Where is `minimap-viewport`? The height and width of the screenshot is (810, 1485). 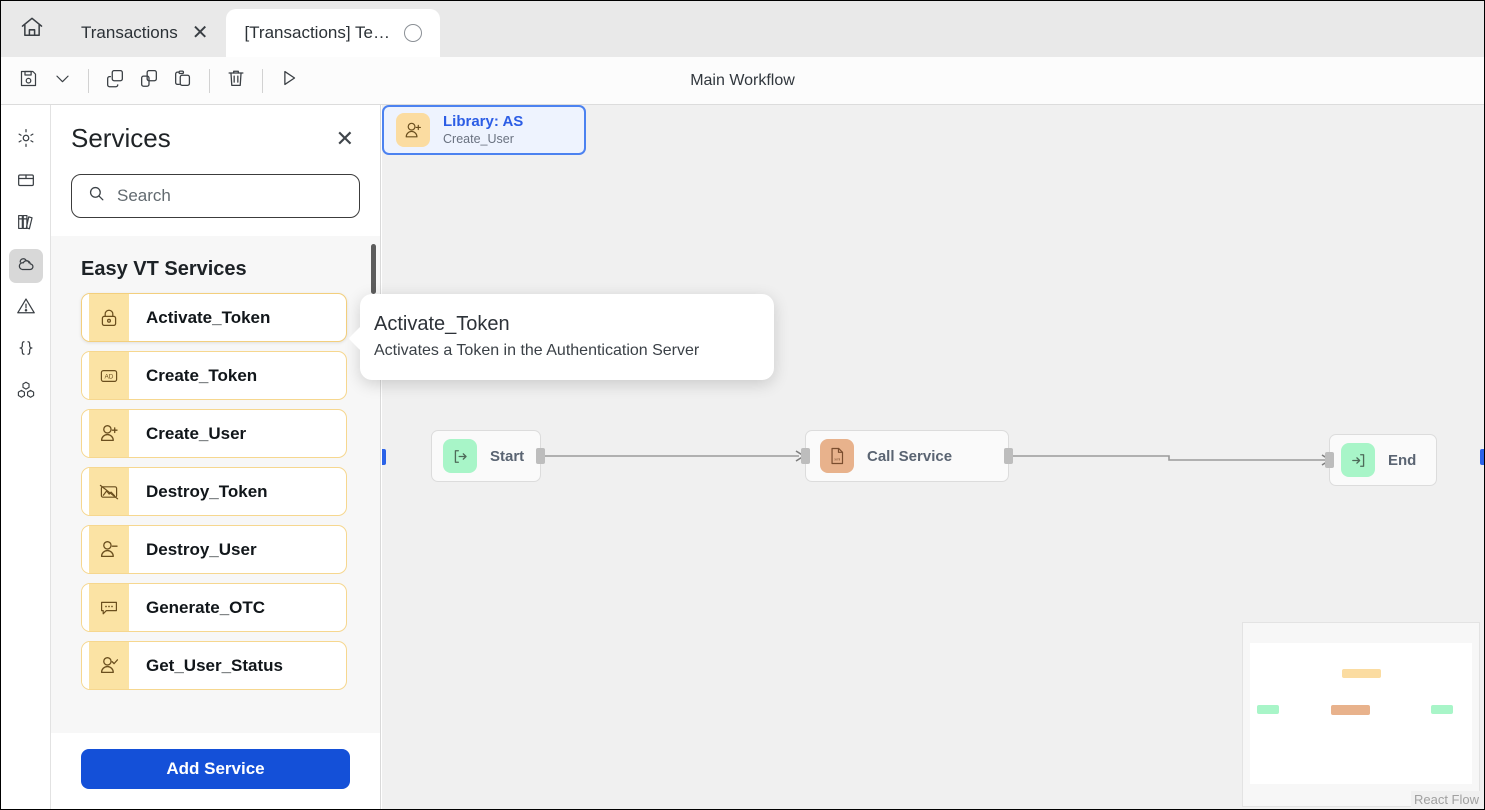 minimap-viewport is located at coordinates (1361, 713).